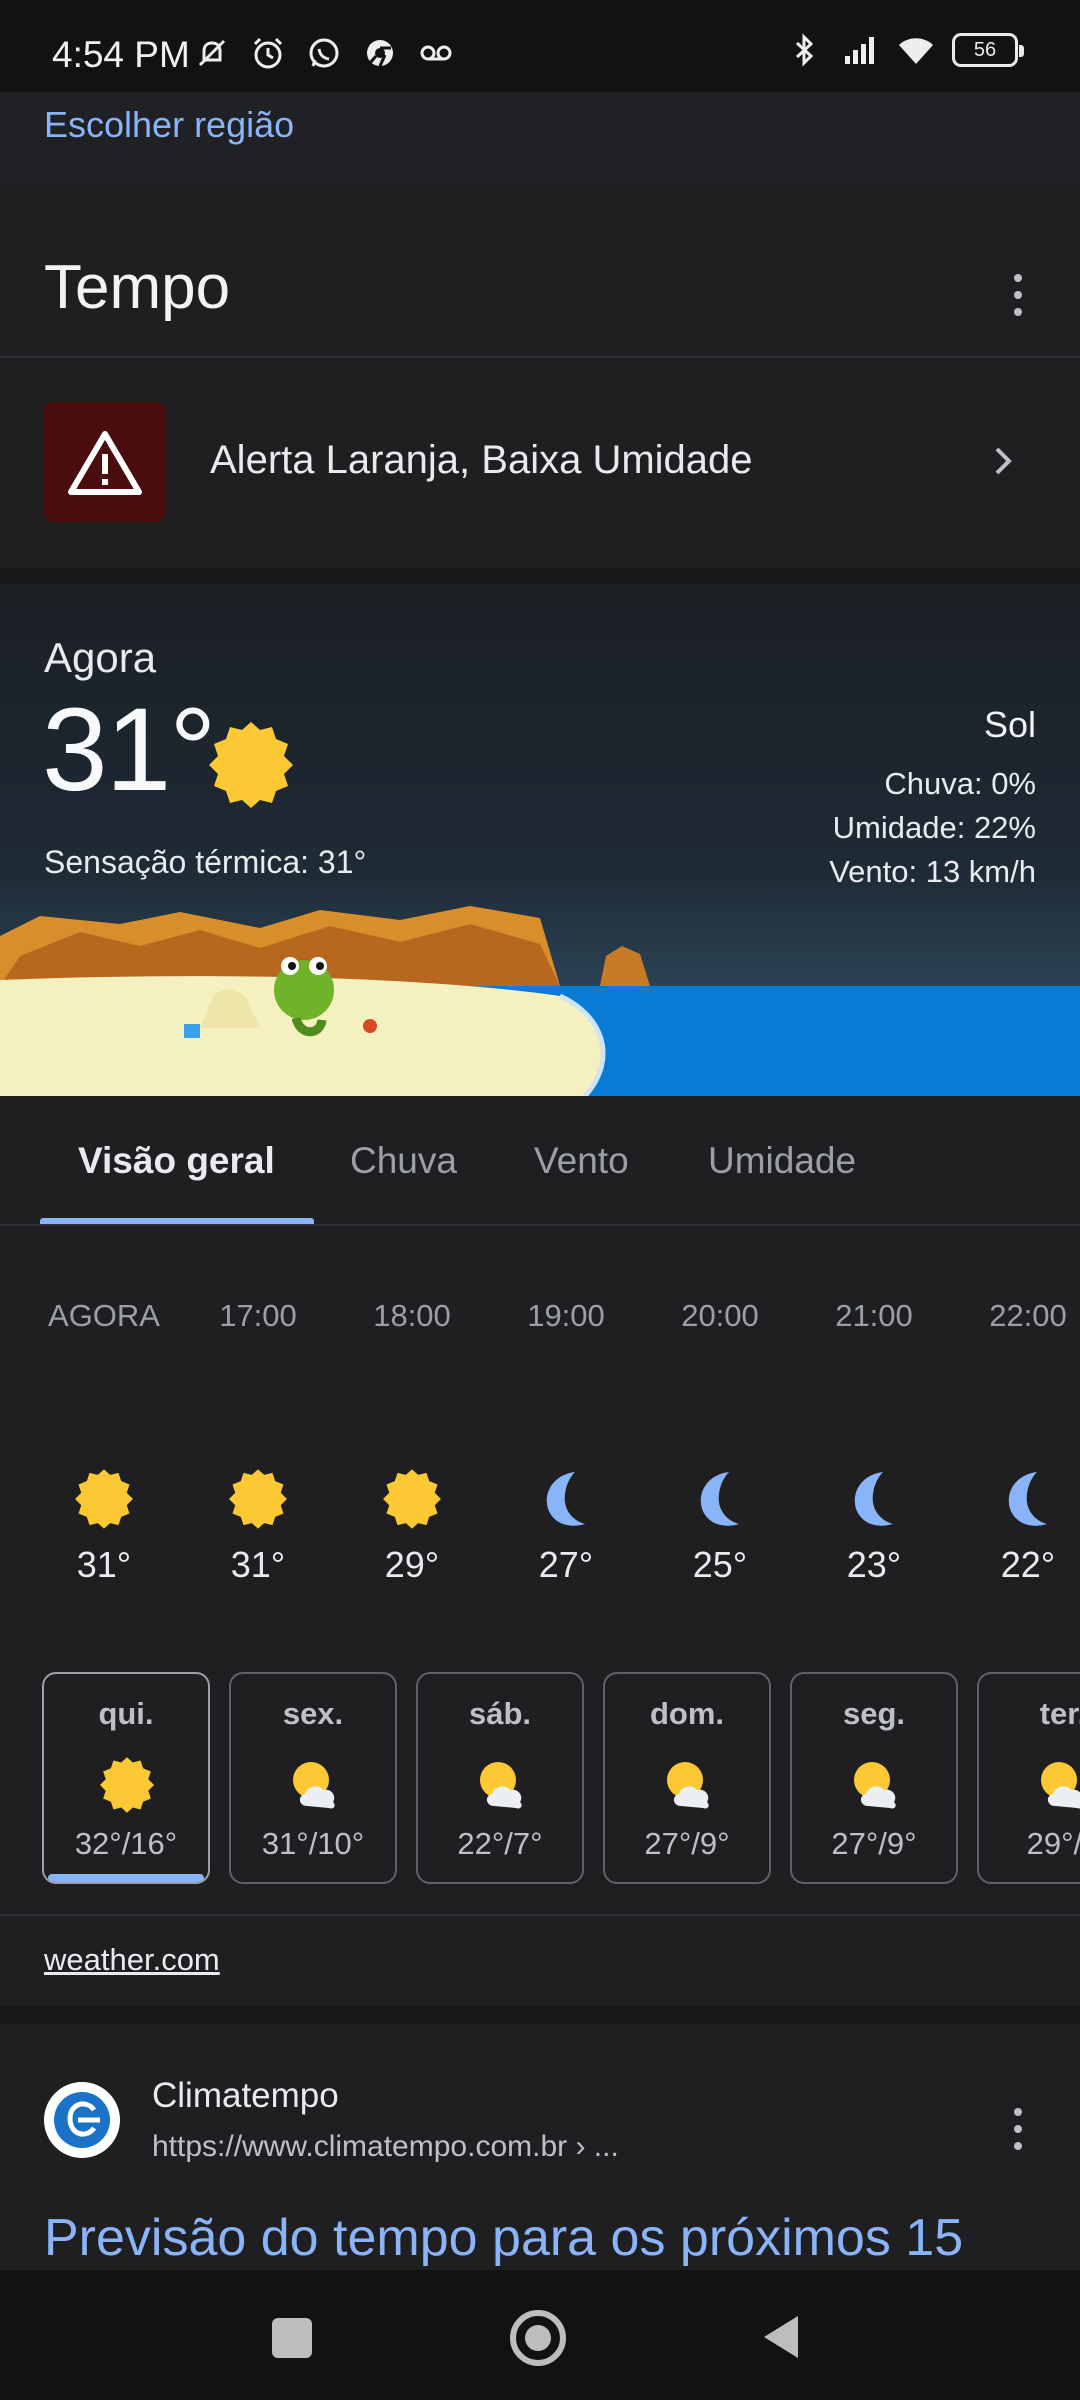 This screenshot has height=2400, width=1080. What do you see at coordinates (1028, 1564) in the screenshot?
I see `hour-temp: 22°` at bounding box center [1028, 1564].